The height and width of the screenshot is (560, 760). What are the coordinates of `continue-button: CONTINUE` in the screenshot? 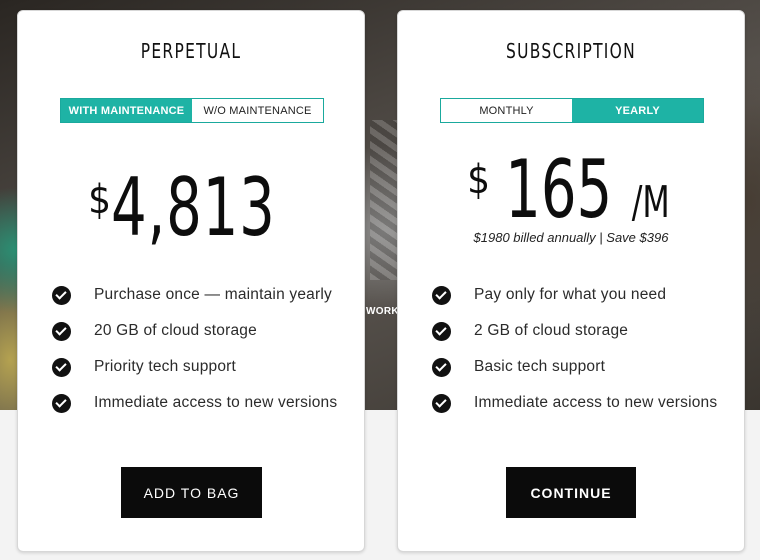 It's located at (571, 492).